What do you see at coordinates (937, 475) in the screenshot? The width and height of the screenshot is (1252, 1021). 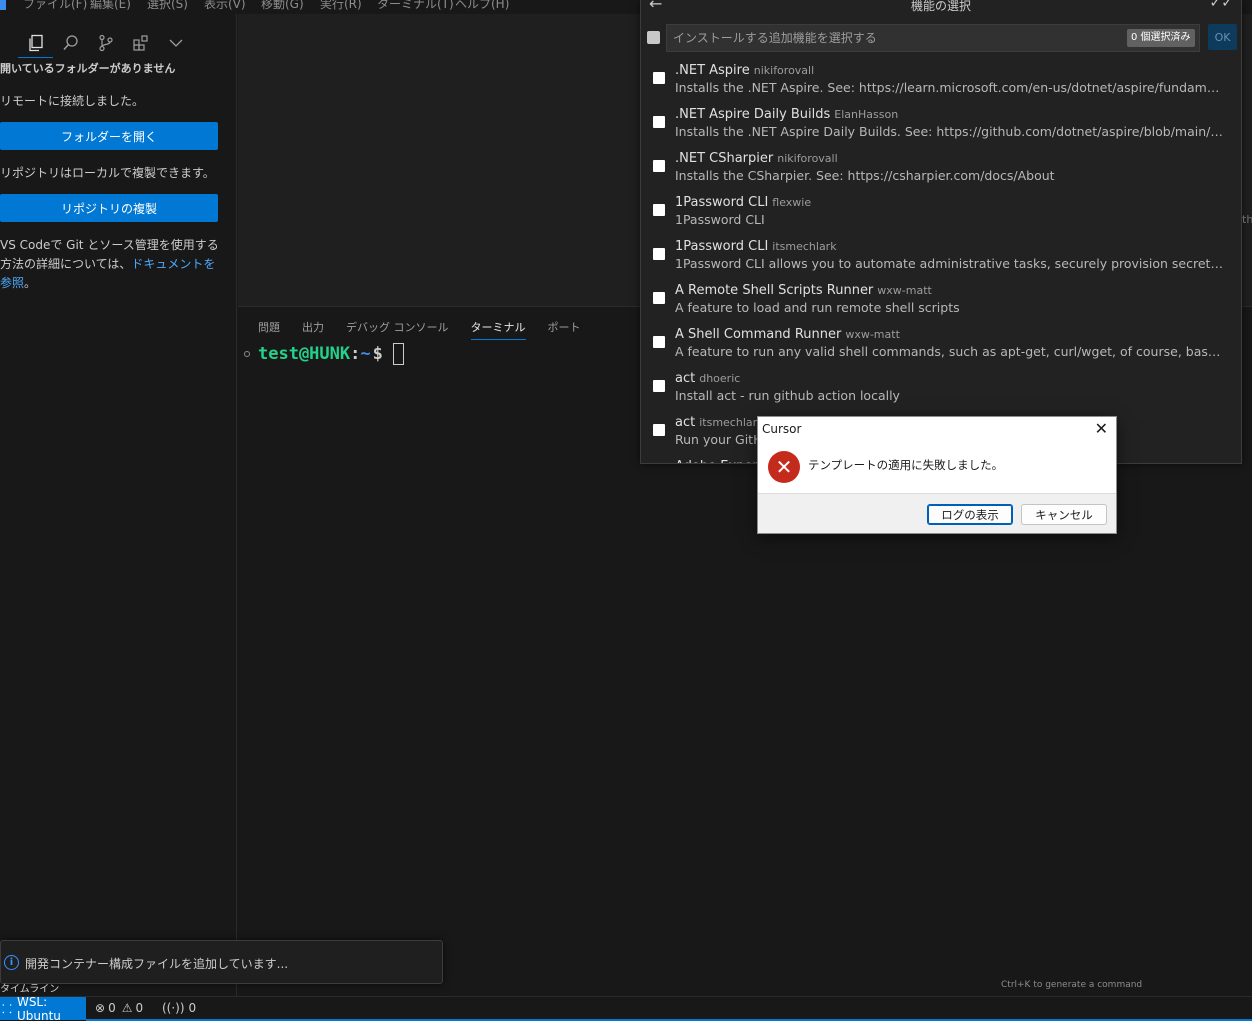 I see `error-dialog: Cursor ✕ ✕ テンプレートの適用に失敗しました。 ログの表示 キャンセル` at bounding box center [937, 475].